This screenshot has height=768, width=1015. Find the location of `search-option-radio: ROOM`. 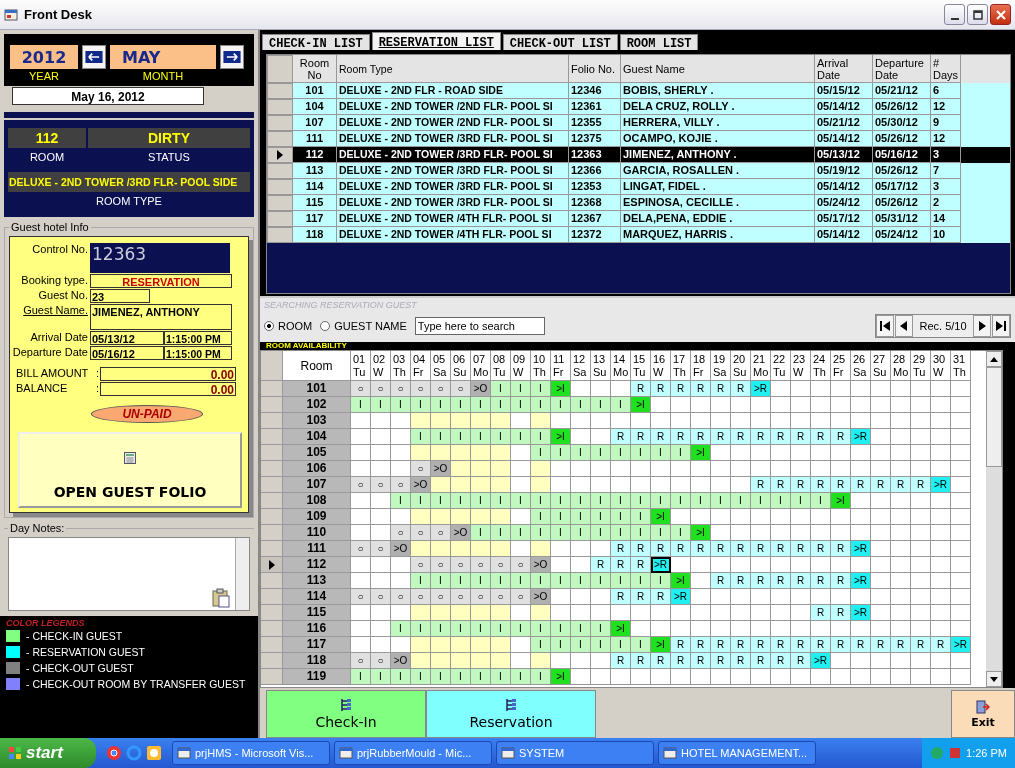

search-option-radio: ROOM is located at coordinates (288, 326).